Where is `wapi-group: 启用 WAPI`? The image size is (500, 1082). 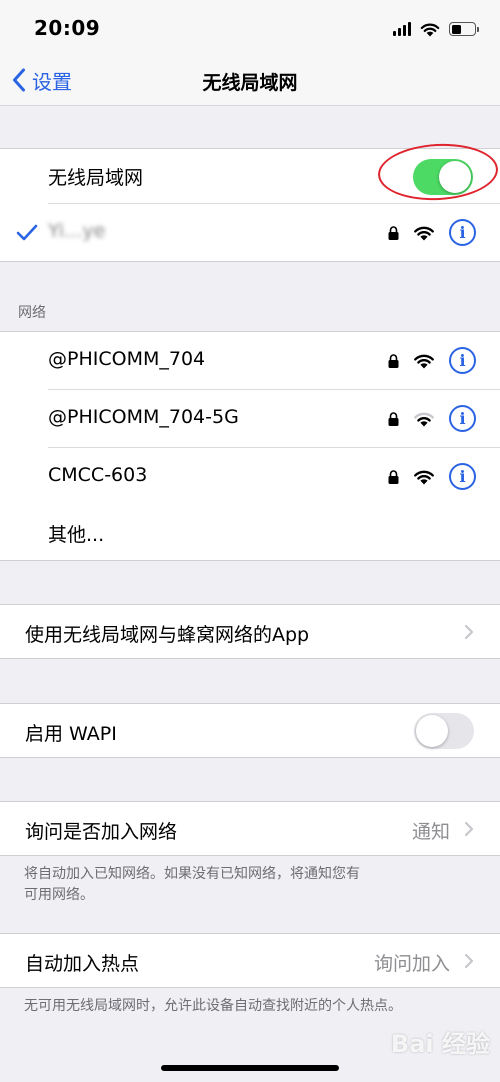
wapi-group: 启用 WAPI is located at coordinates (250, 730).